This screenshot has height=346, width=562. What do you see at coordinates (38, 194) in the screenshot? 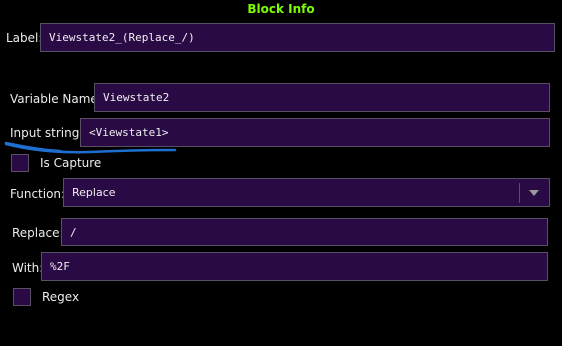
I see `function-caption: Function:` at bounding box center [38, 194].